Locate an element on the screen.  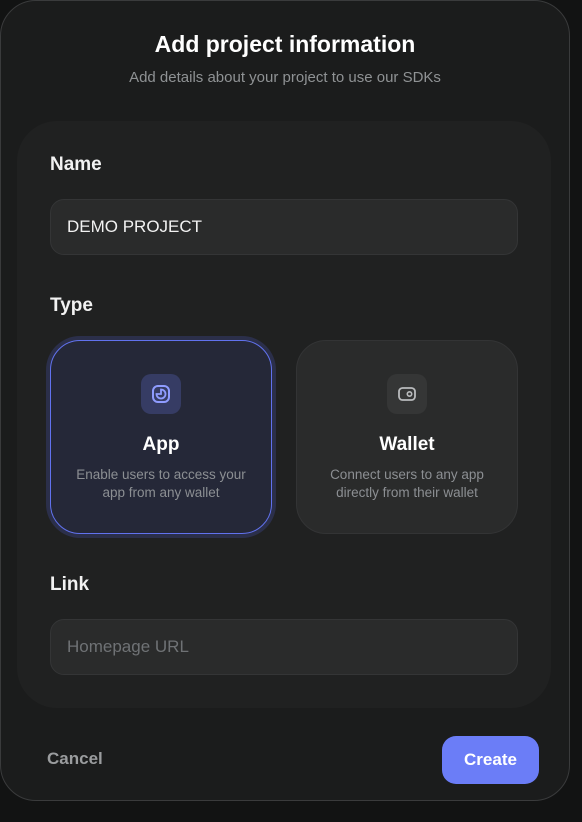
wallet-icon is located at coordinates (407, 394).